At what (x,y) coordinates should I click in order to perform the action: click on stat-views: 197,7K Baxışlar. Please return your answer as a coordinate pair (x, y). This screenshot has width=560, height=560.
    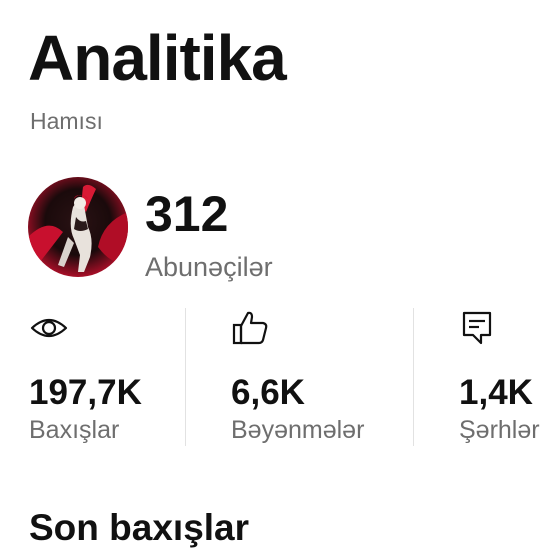
    Looking at the image, I should click on (104, 378).